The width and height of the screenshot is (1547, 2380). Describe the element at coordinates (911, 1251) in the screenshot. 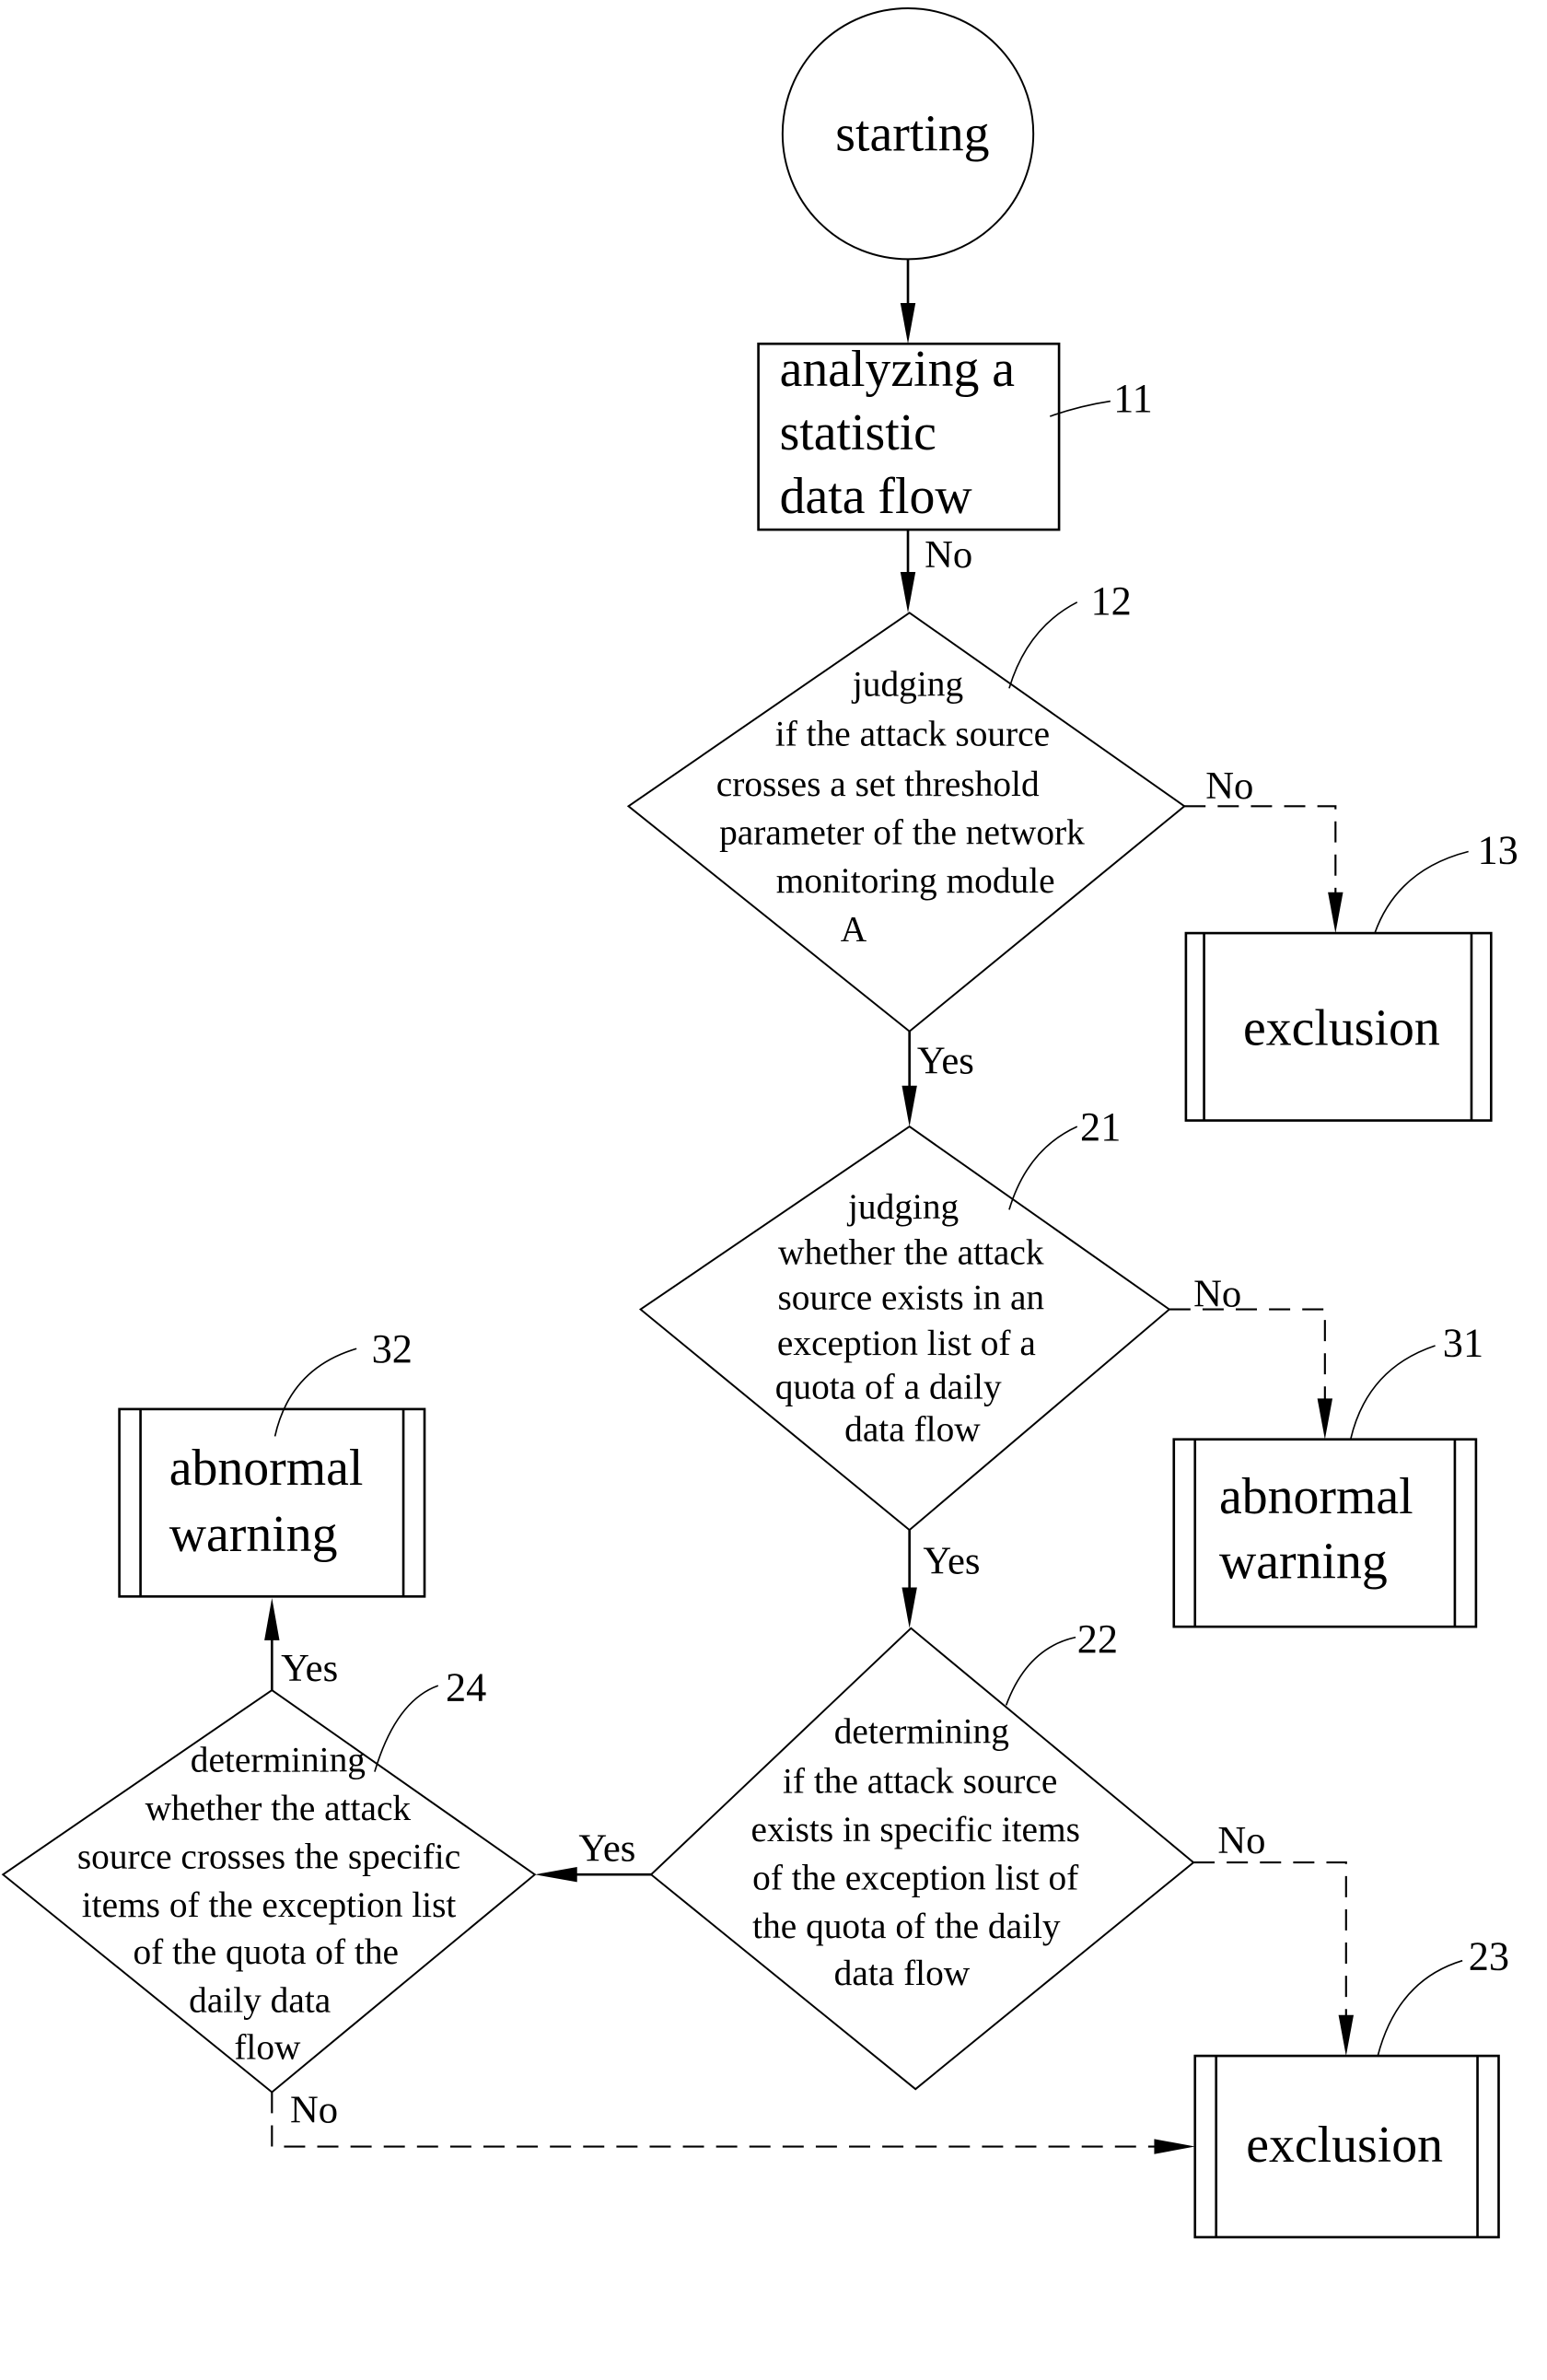

I see `node-21-line-2: whether the attack` at that location.